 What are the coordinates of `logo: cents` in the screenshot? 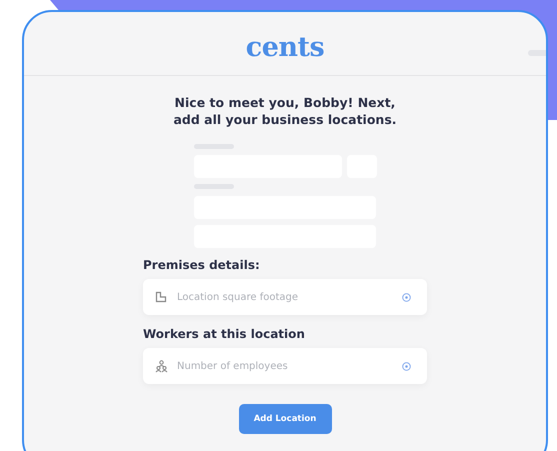 It's located at (285, 47).